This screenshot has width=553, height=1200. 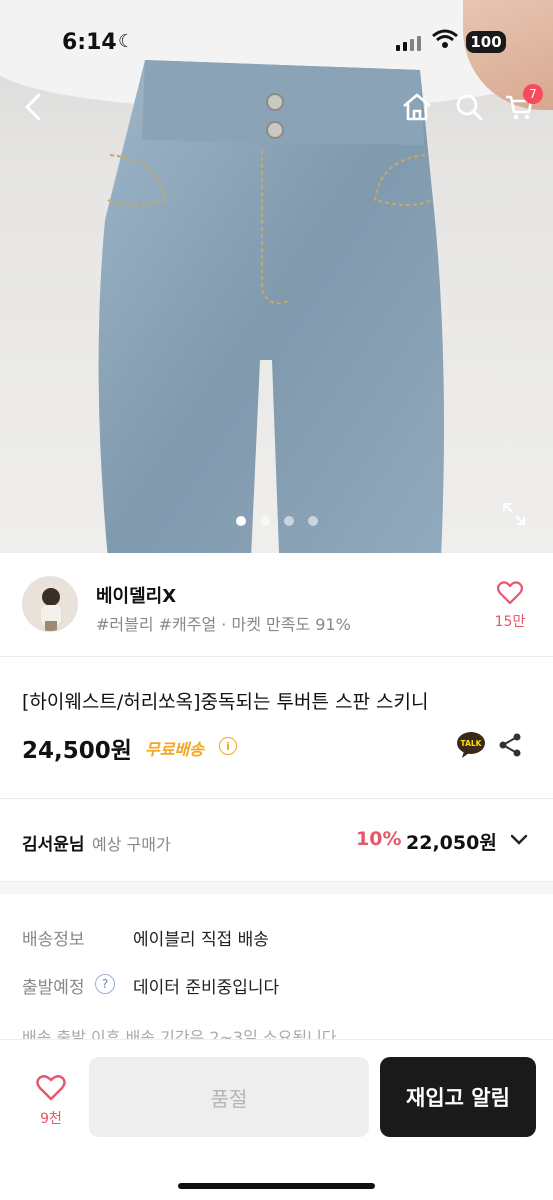 I want to click on like-button: 9천, so click(x=51, y=1101).